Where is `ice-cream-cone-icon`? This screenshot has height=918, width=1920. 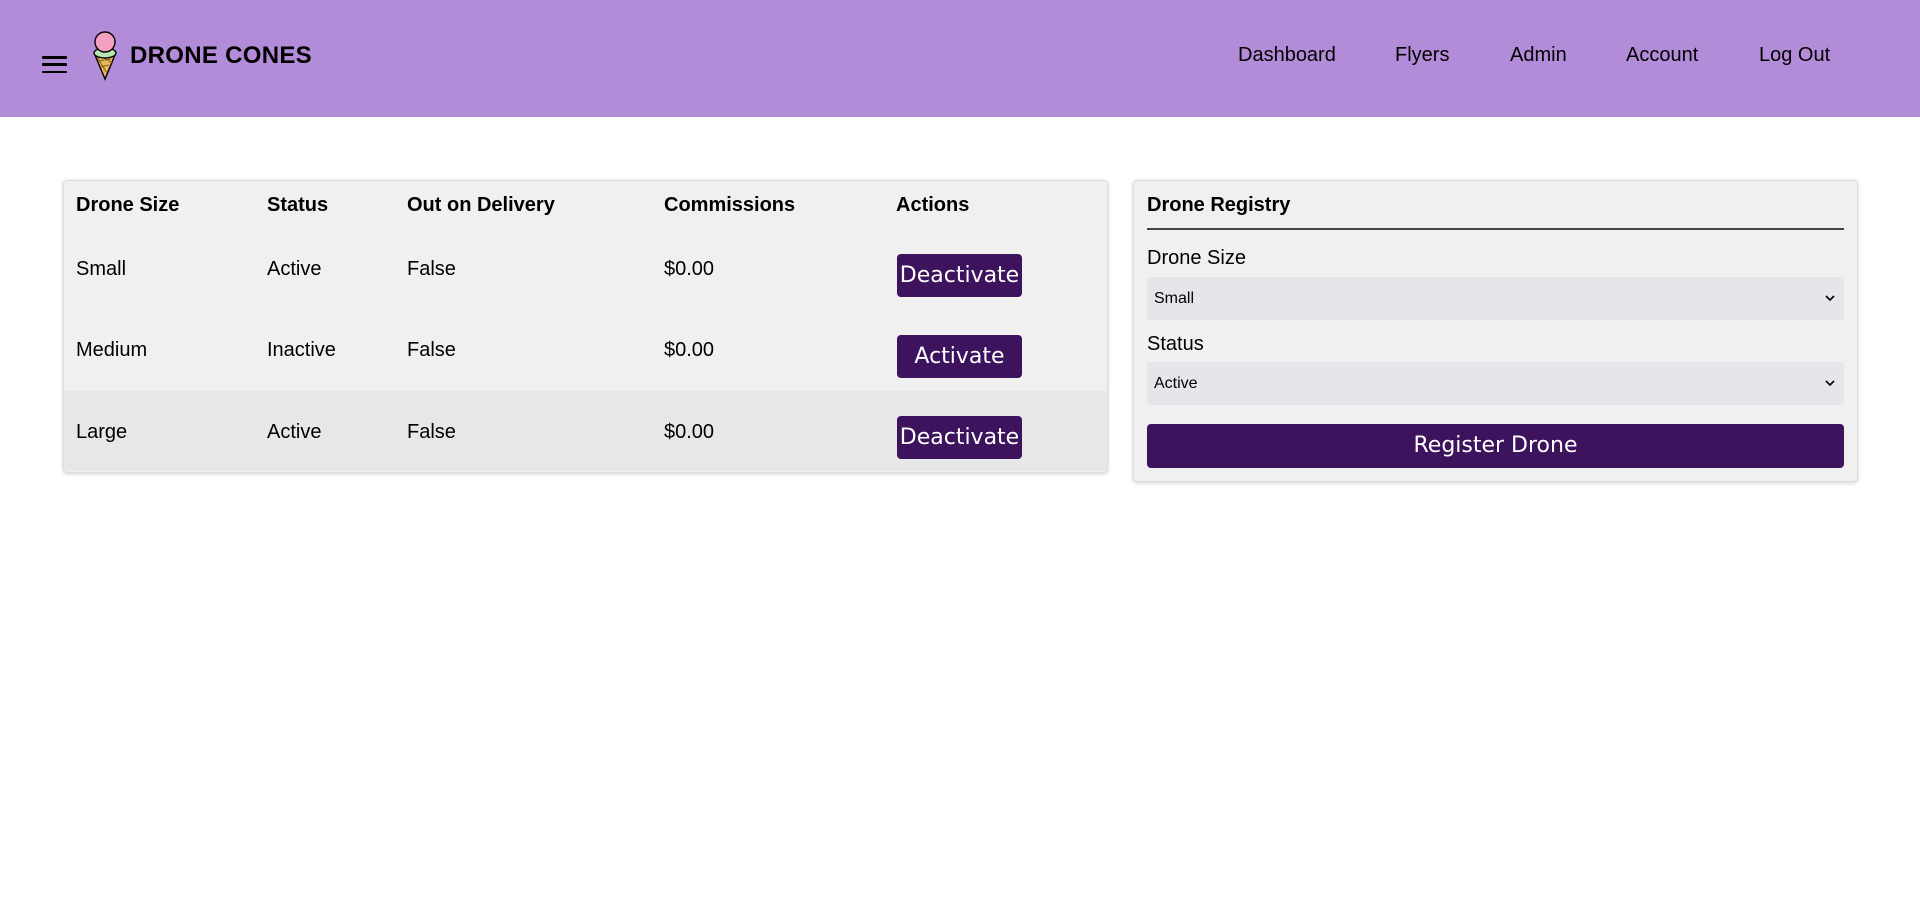 ice-cream-cone-icon is located at coordinates (105, 56).